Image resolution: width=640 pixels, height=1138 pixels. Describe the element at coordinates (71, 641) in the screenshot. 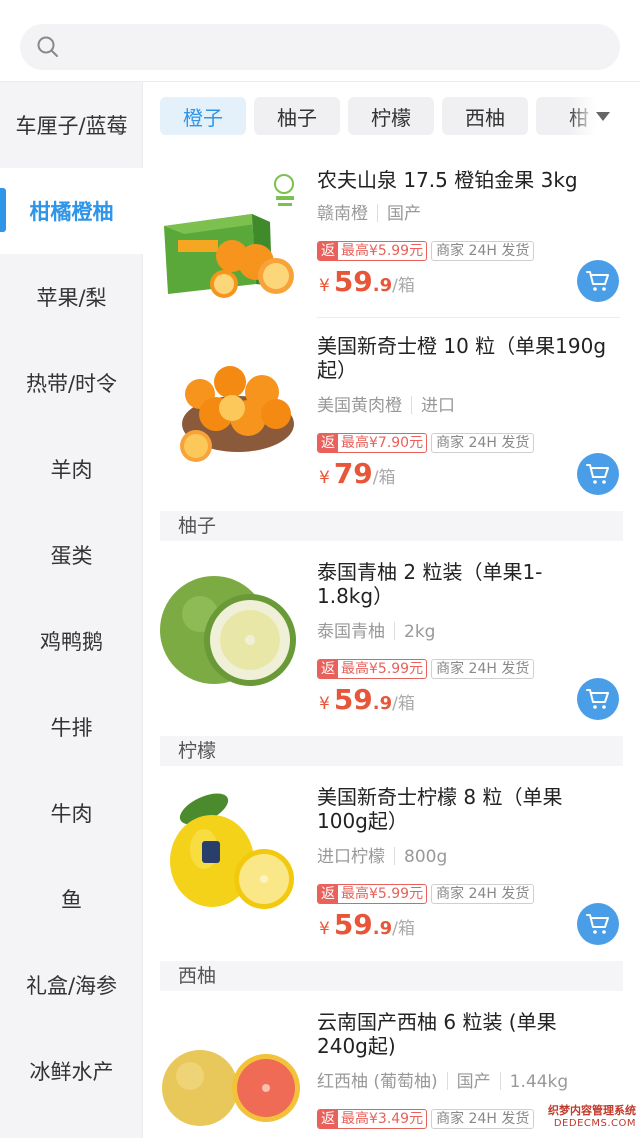

I see `sidebar-item-poultry: 鸡鸭鹅` at that location.